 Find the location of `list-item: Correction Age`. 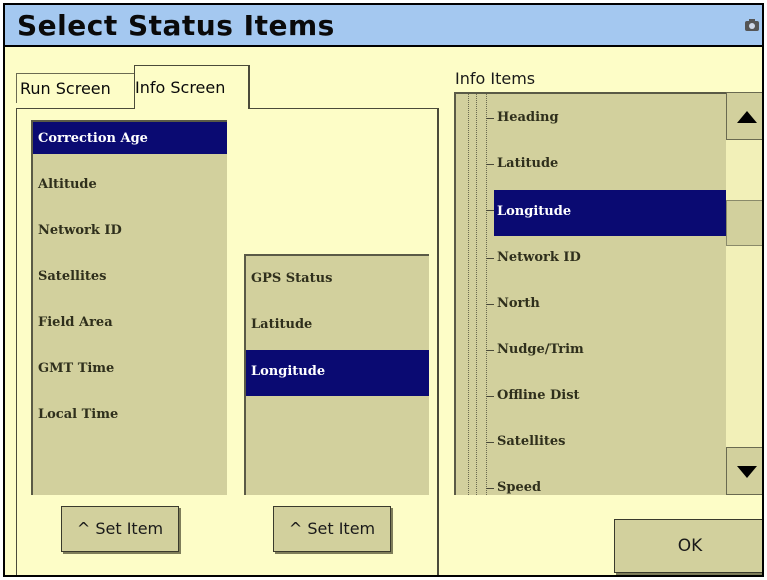

list-item: Correction Age is located at coordinates (130, 138).